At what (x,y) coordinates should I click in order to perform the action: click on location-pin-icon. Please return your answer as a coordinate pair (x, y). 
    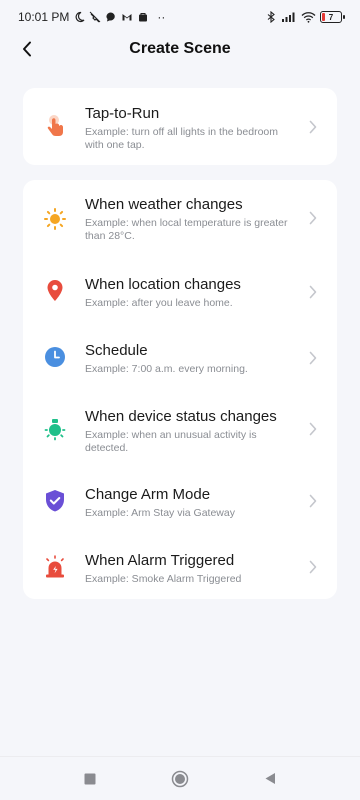
    Looking at the image, I should click on (55, 291).